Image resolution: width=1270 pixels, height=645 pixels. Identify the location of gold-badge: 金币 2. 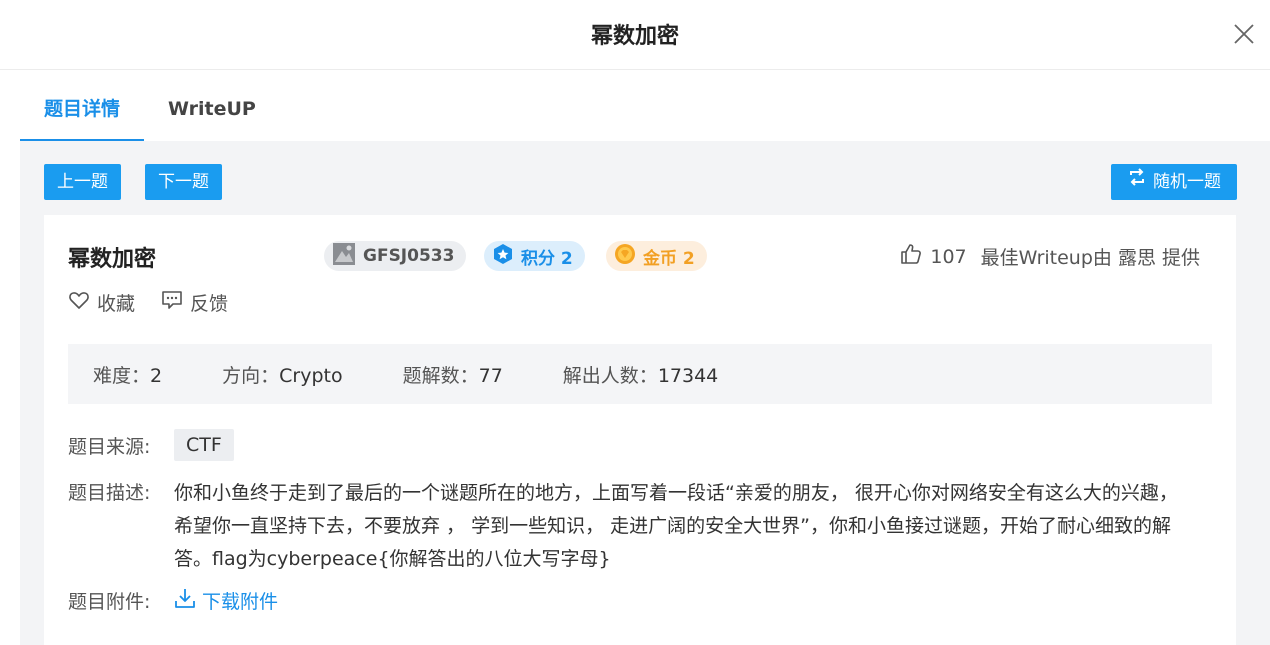
(656, 256).